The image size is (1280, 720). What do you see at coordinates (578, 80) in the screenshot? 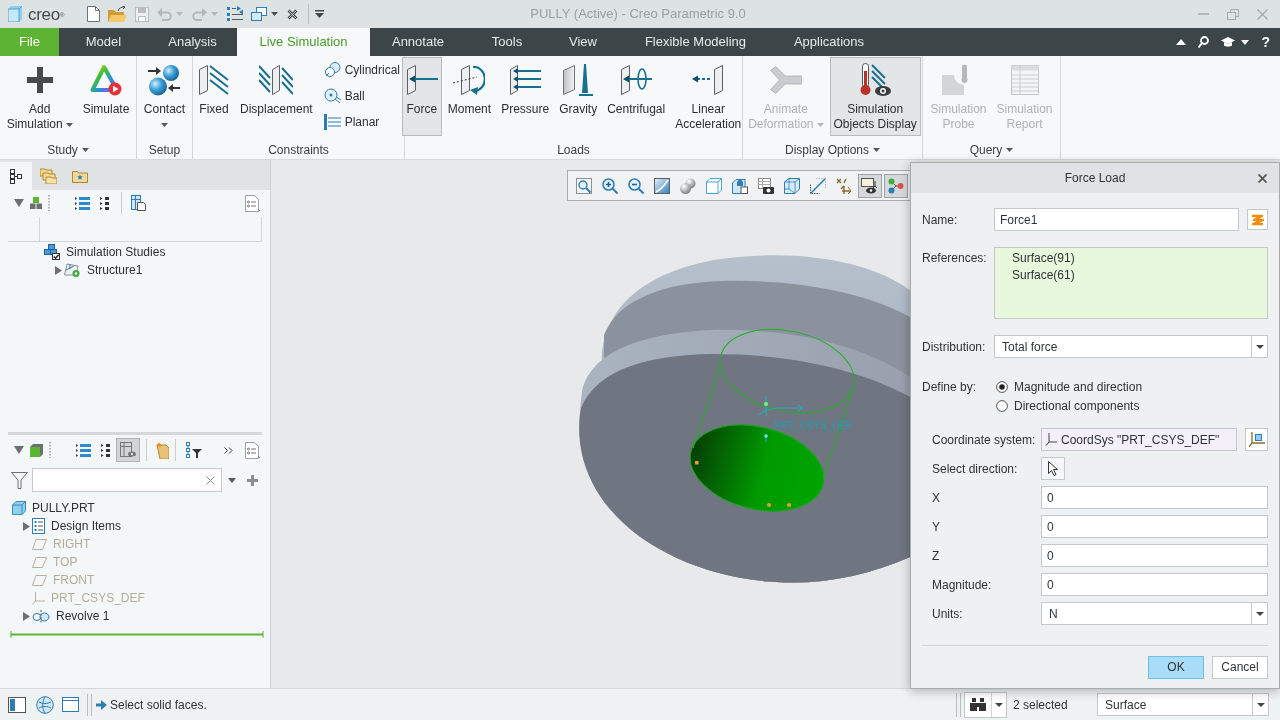
I see `plate-spike-icon` at bounding box center [578, 80].